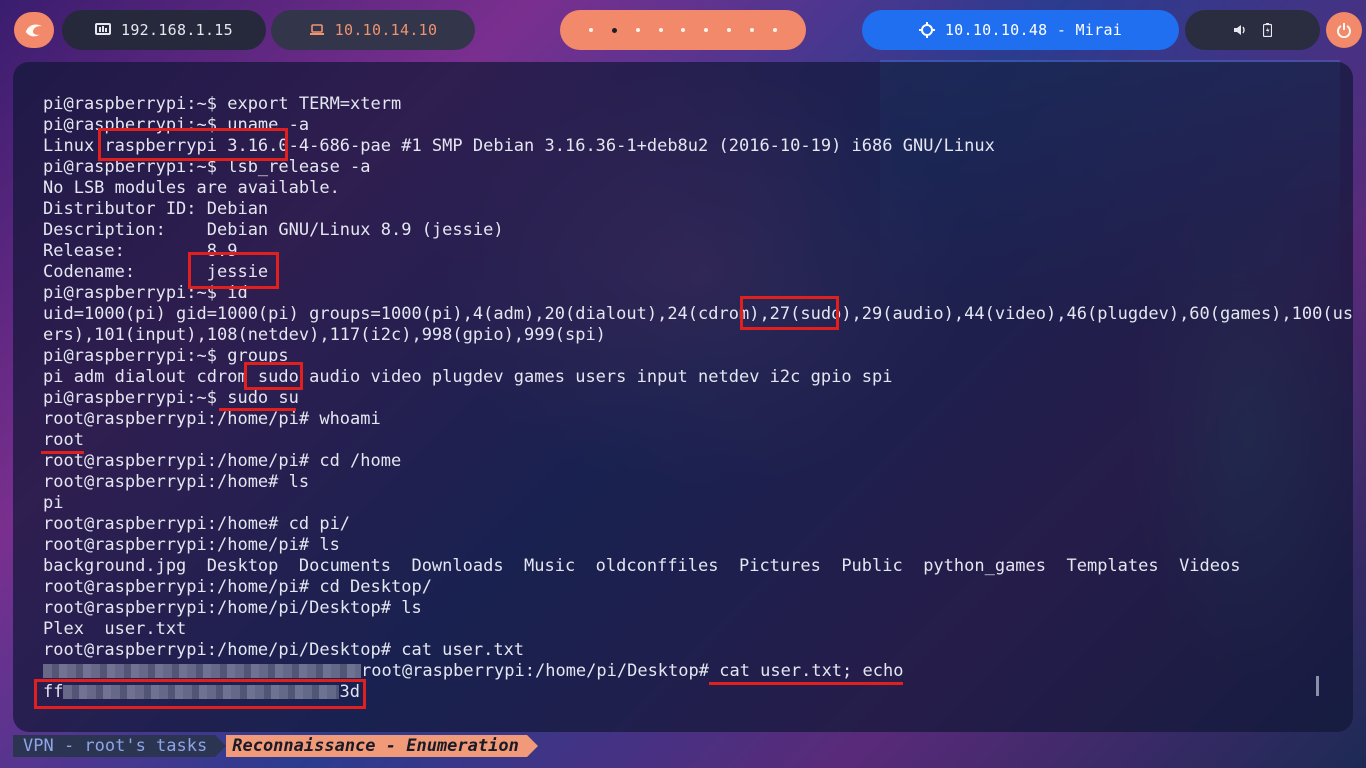 The width and height of the screenshot is (1366, 768). Describe the element at coordinates (177, 30) in the screenshot. I see `host-ip-label: 192.168.1.15` at that location.